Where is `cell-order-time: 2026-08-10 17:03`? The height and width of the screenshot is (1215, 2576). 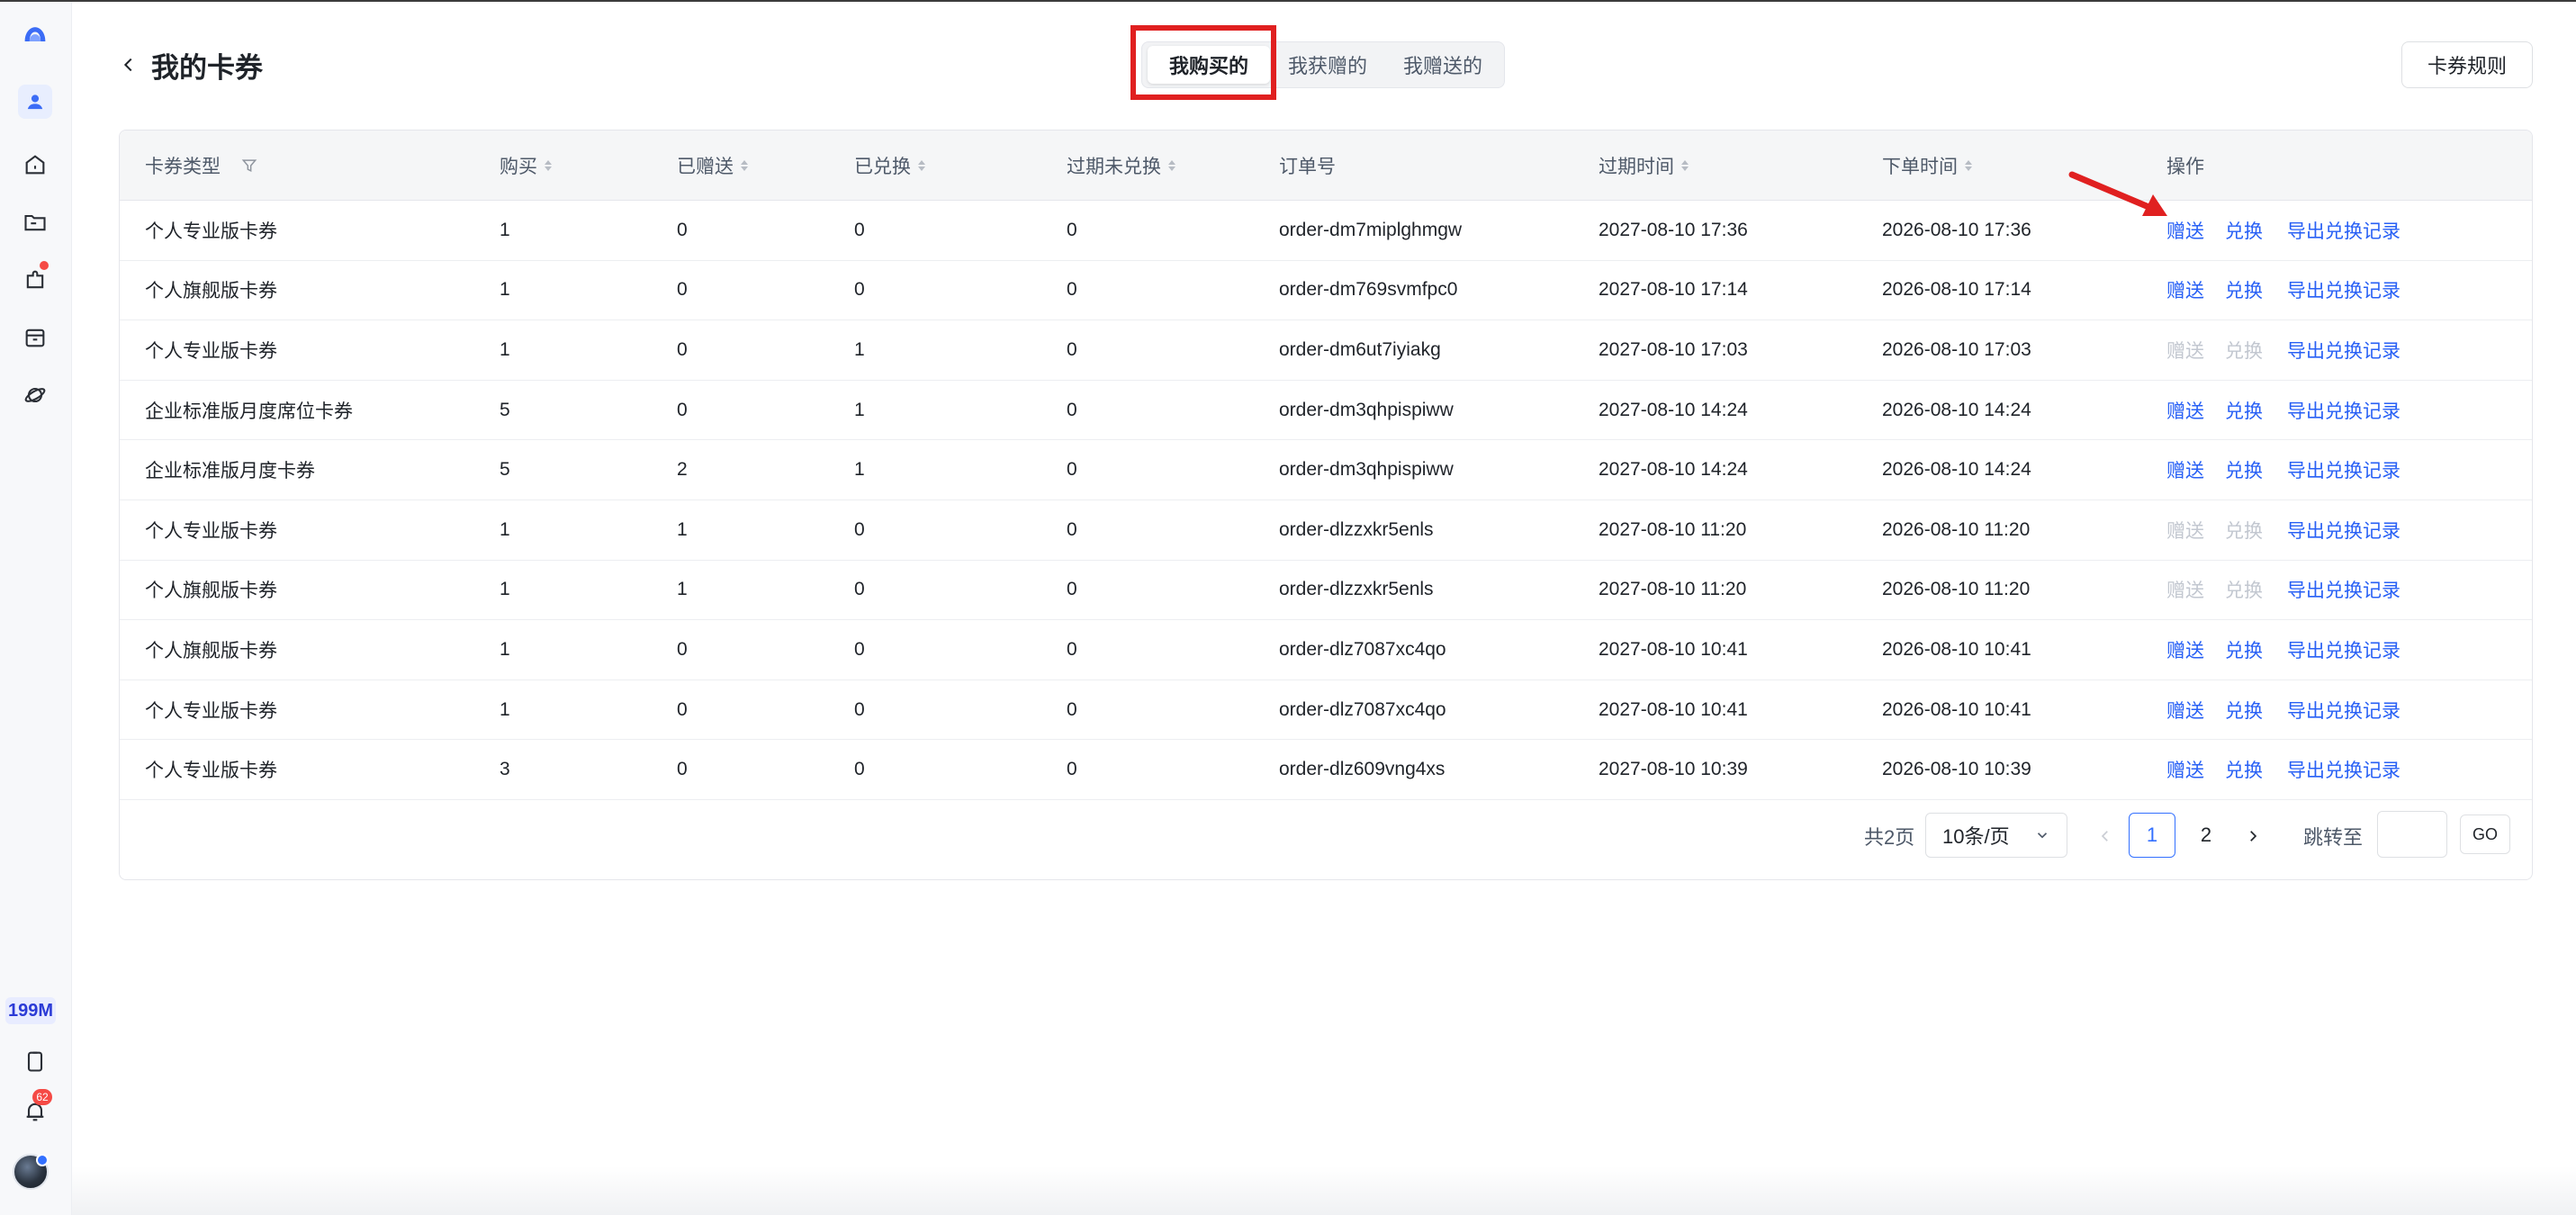
cell-order-time: 2026-08-10 17:03 is located at coordinates (1956, 349).